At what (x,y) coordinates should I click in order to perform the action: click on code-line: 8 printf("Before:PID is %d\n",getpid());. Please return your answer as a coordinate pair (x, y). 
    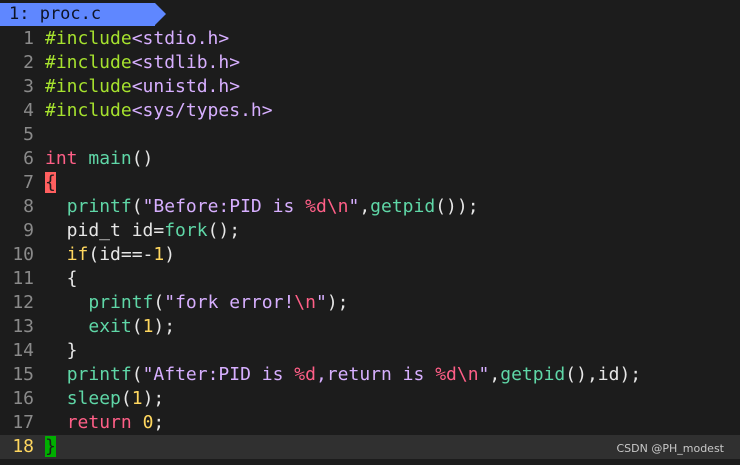
    Looking at the image, I should click on (370, 207).